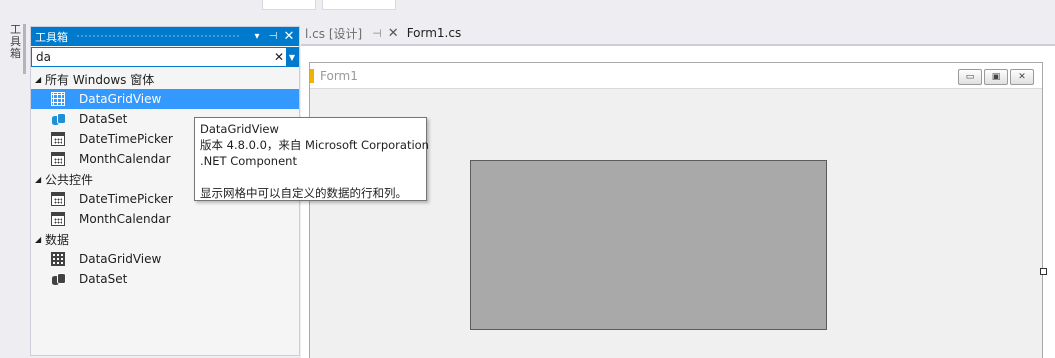 The height and width of the screenshot is (358, 1055). What do you see at coordinates (527, 7) in the screenshot?
I see `top-strip` at bounding box center [527, 7].